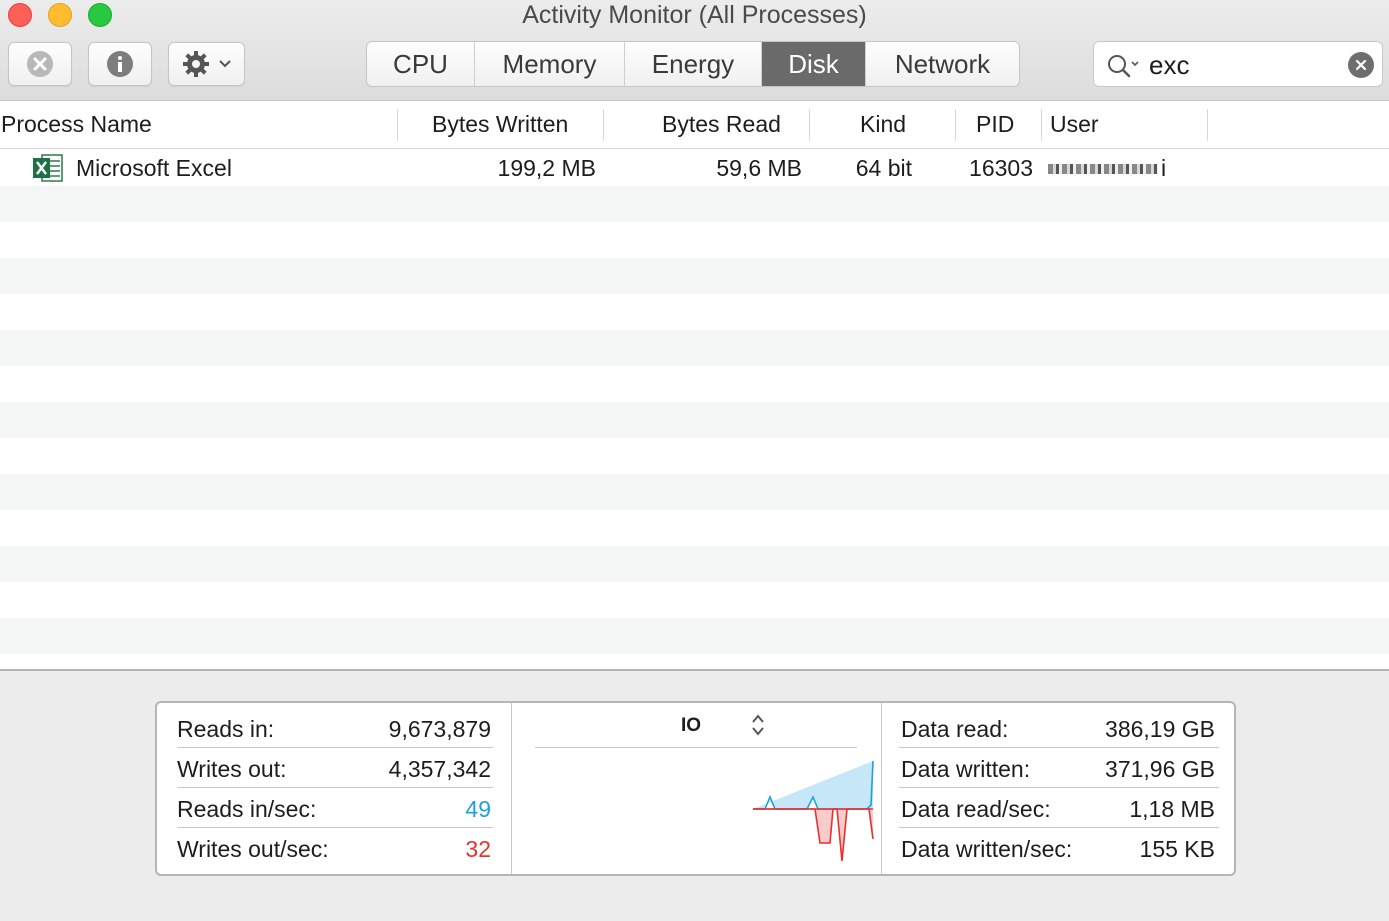 This screenshot has width=1389, height=921. What do you see at coordinates (883, 168) in the screenshot?
I see `kind: 64 bit` at bounding box center [883, 168].